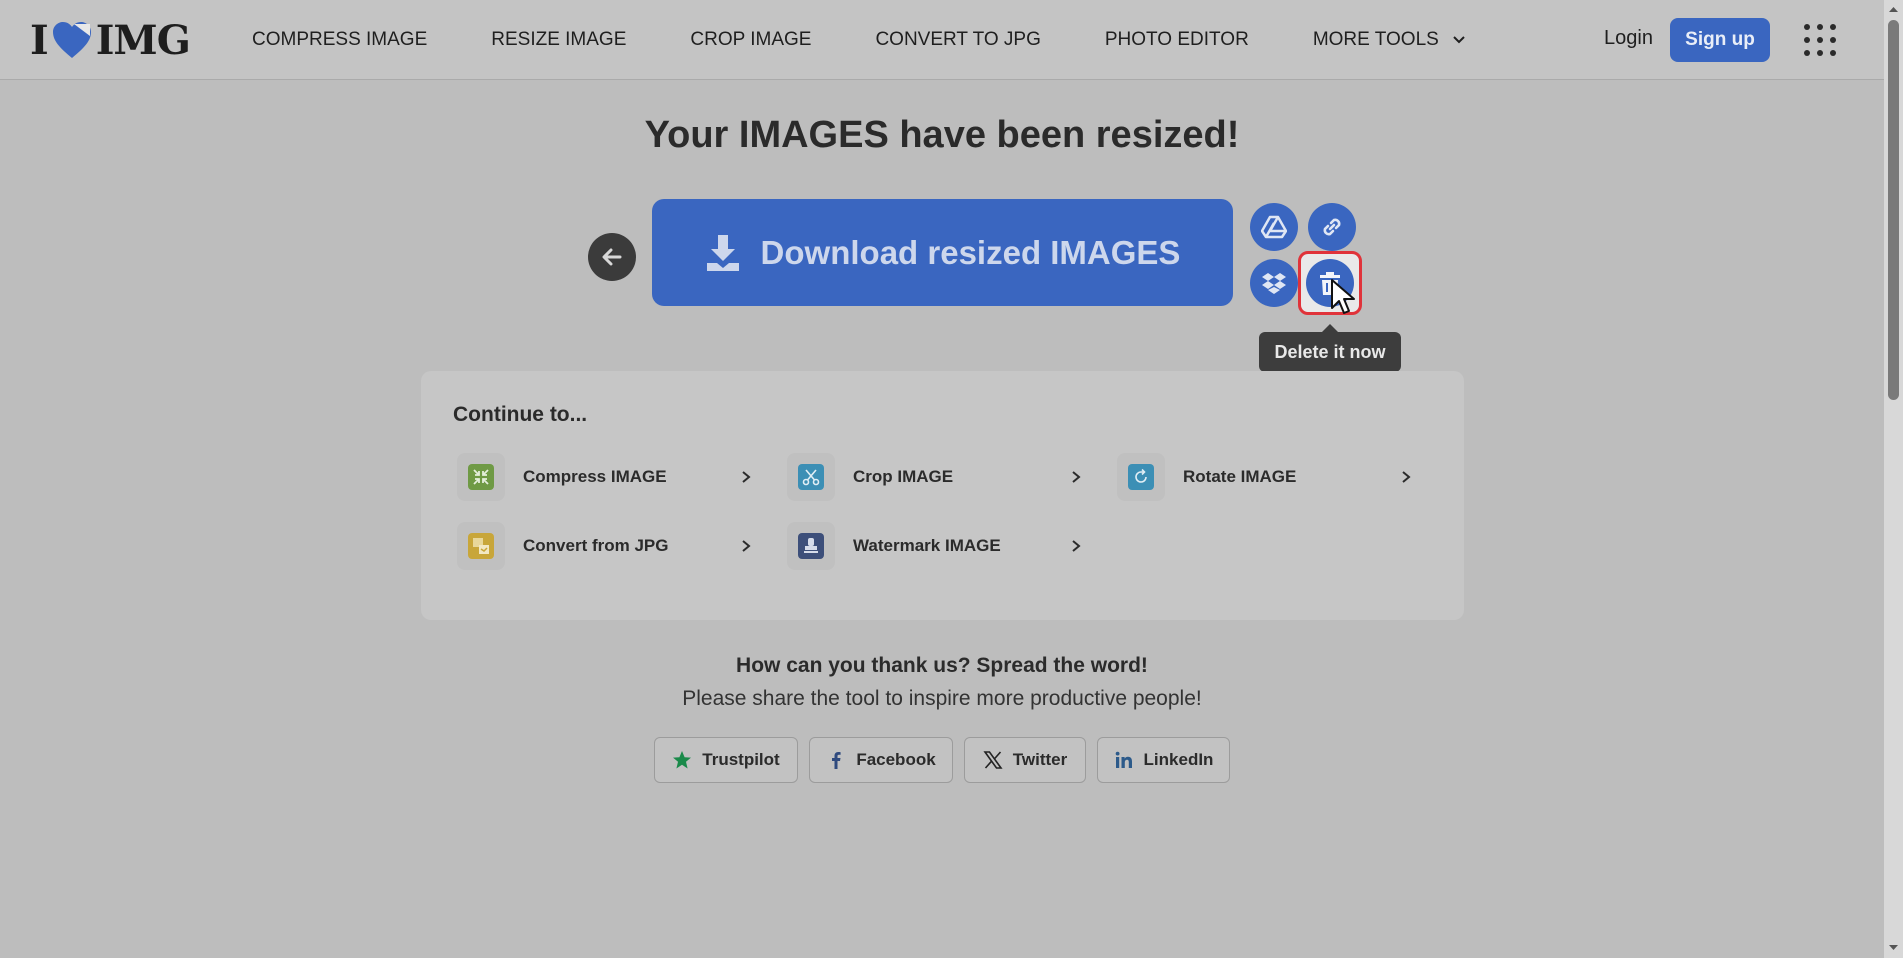 The width and height of the screenshot is (1903, 958). Describe the element at coordinates (1720, 40) in the screenshot. I see `signup-button: Sign up` at that location.